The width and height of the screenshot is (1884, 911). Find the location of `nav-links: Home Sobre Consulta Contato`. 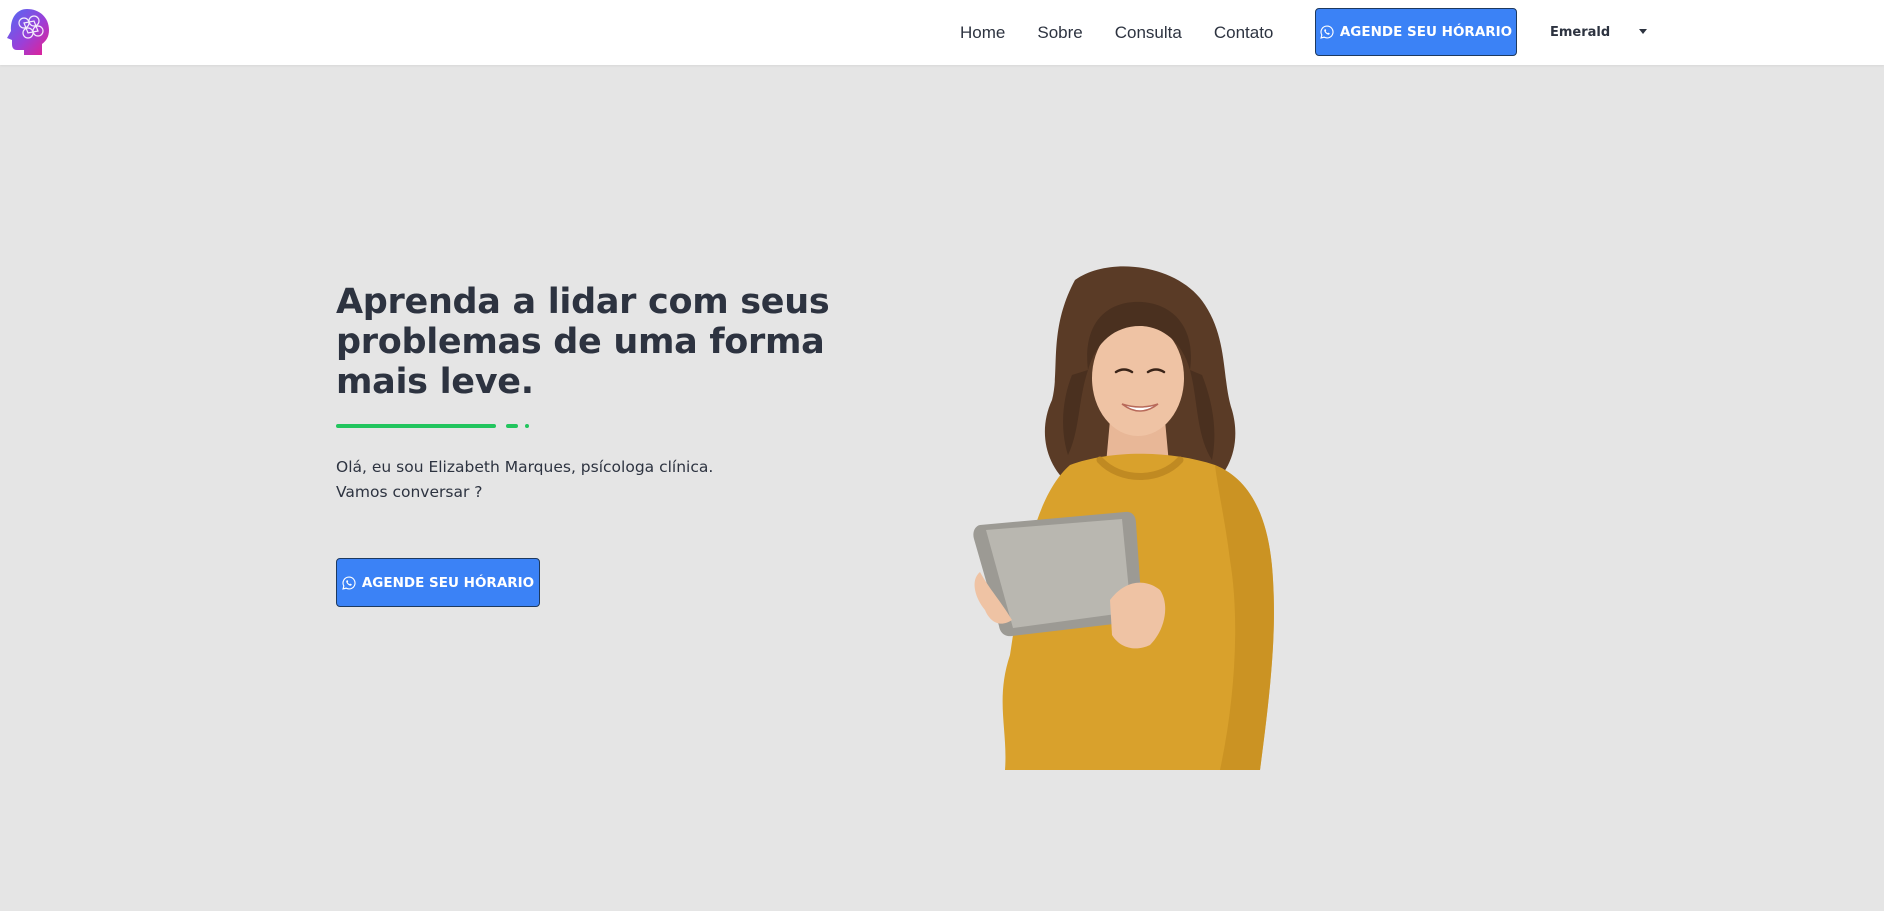

nav-links: Home Sobre Consulta Contato is located at coordinates (1132, 32).